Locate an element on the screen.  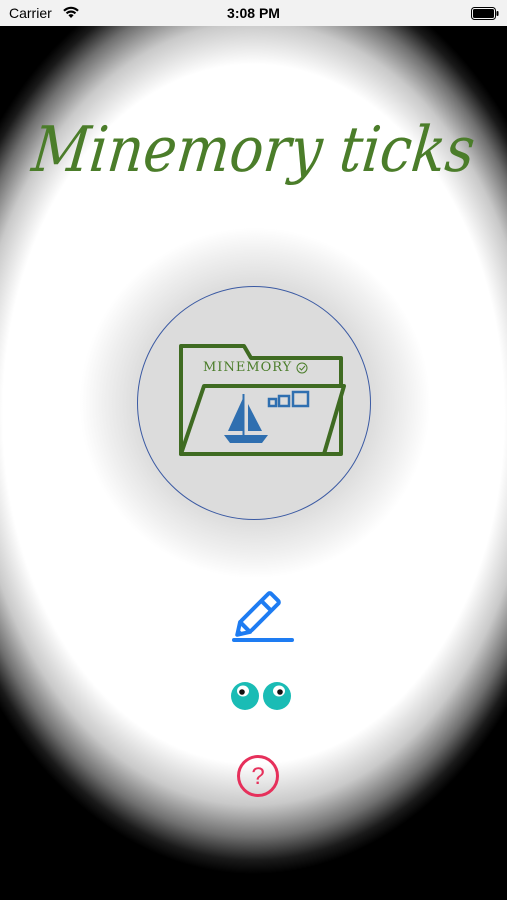
question-icon: ? is located at coordinates (258, 776).